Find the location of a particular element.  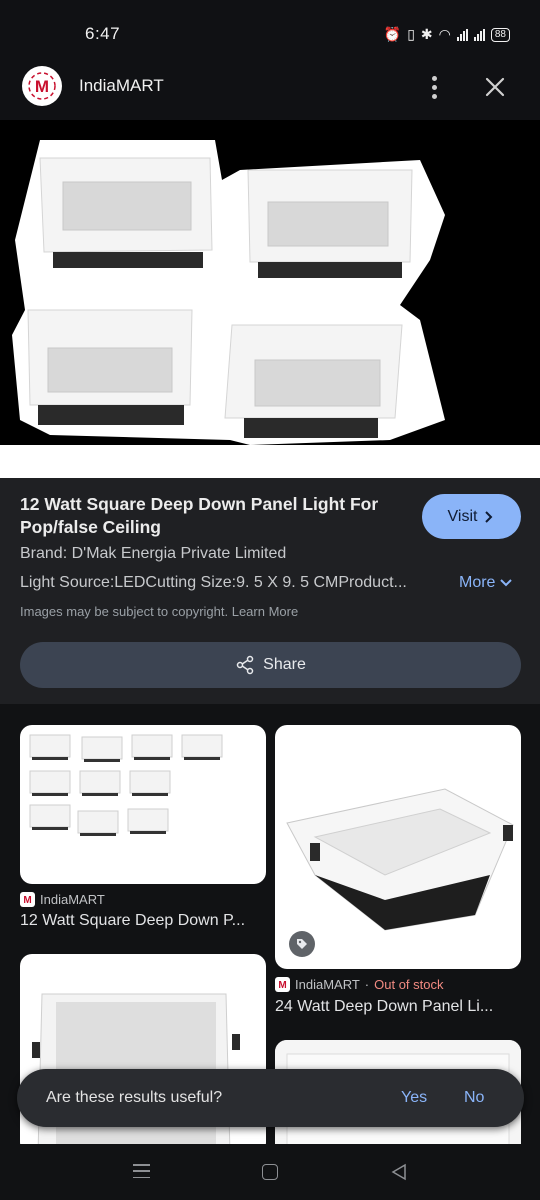

feedback-no-button: No is located at coordinates (474, 1098).